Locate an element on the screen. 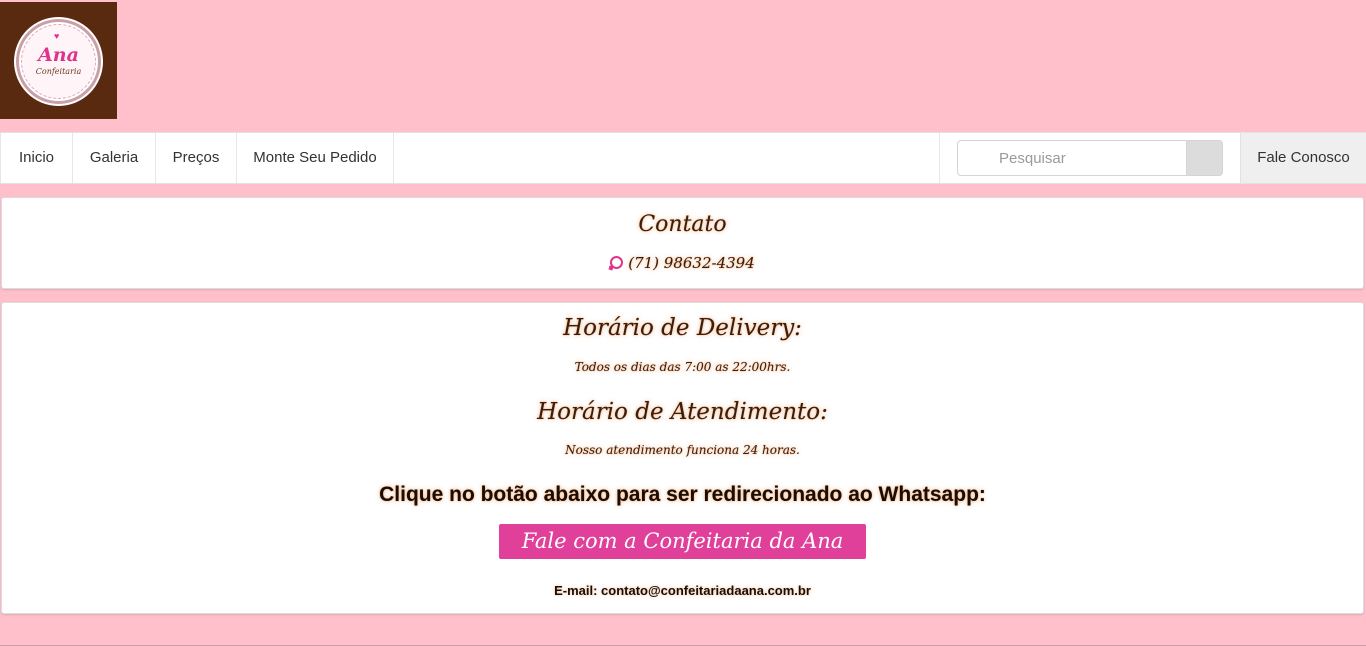  logo: ♥ Ana Confeitaria is located at coordinates (58, 60).